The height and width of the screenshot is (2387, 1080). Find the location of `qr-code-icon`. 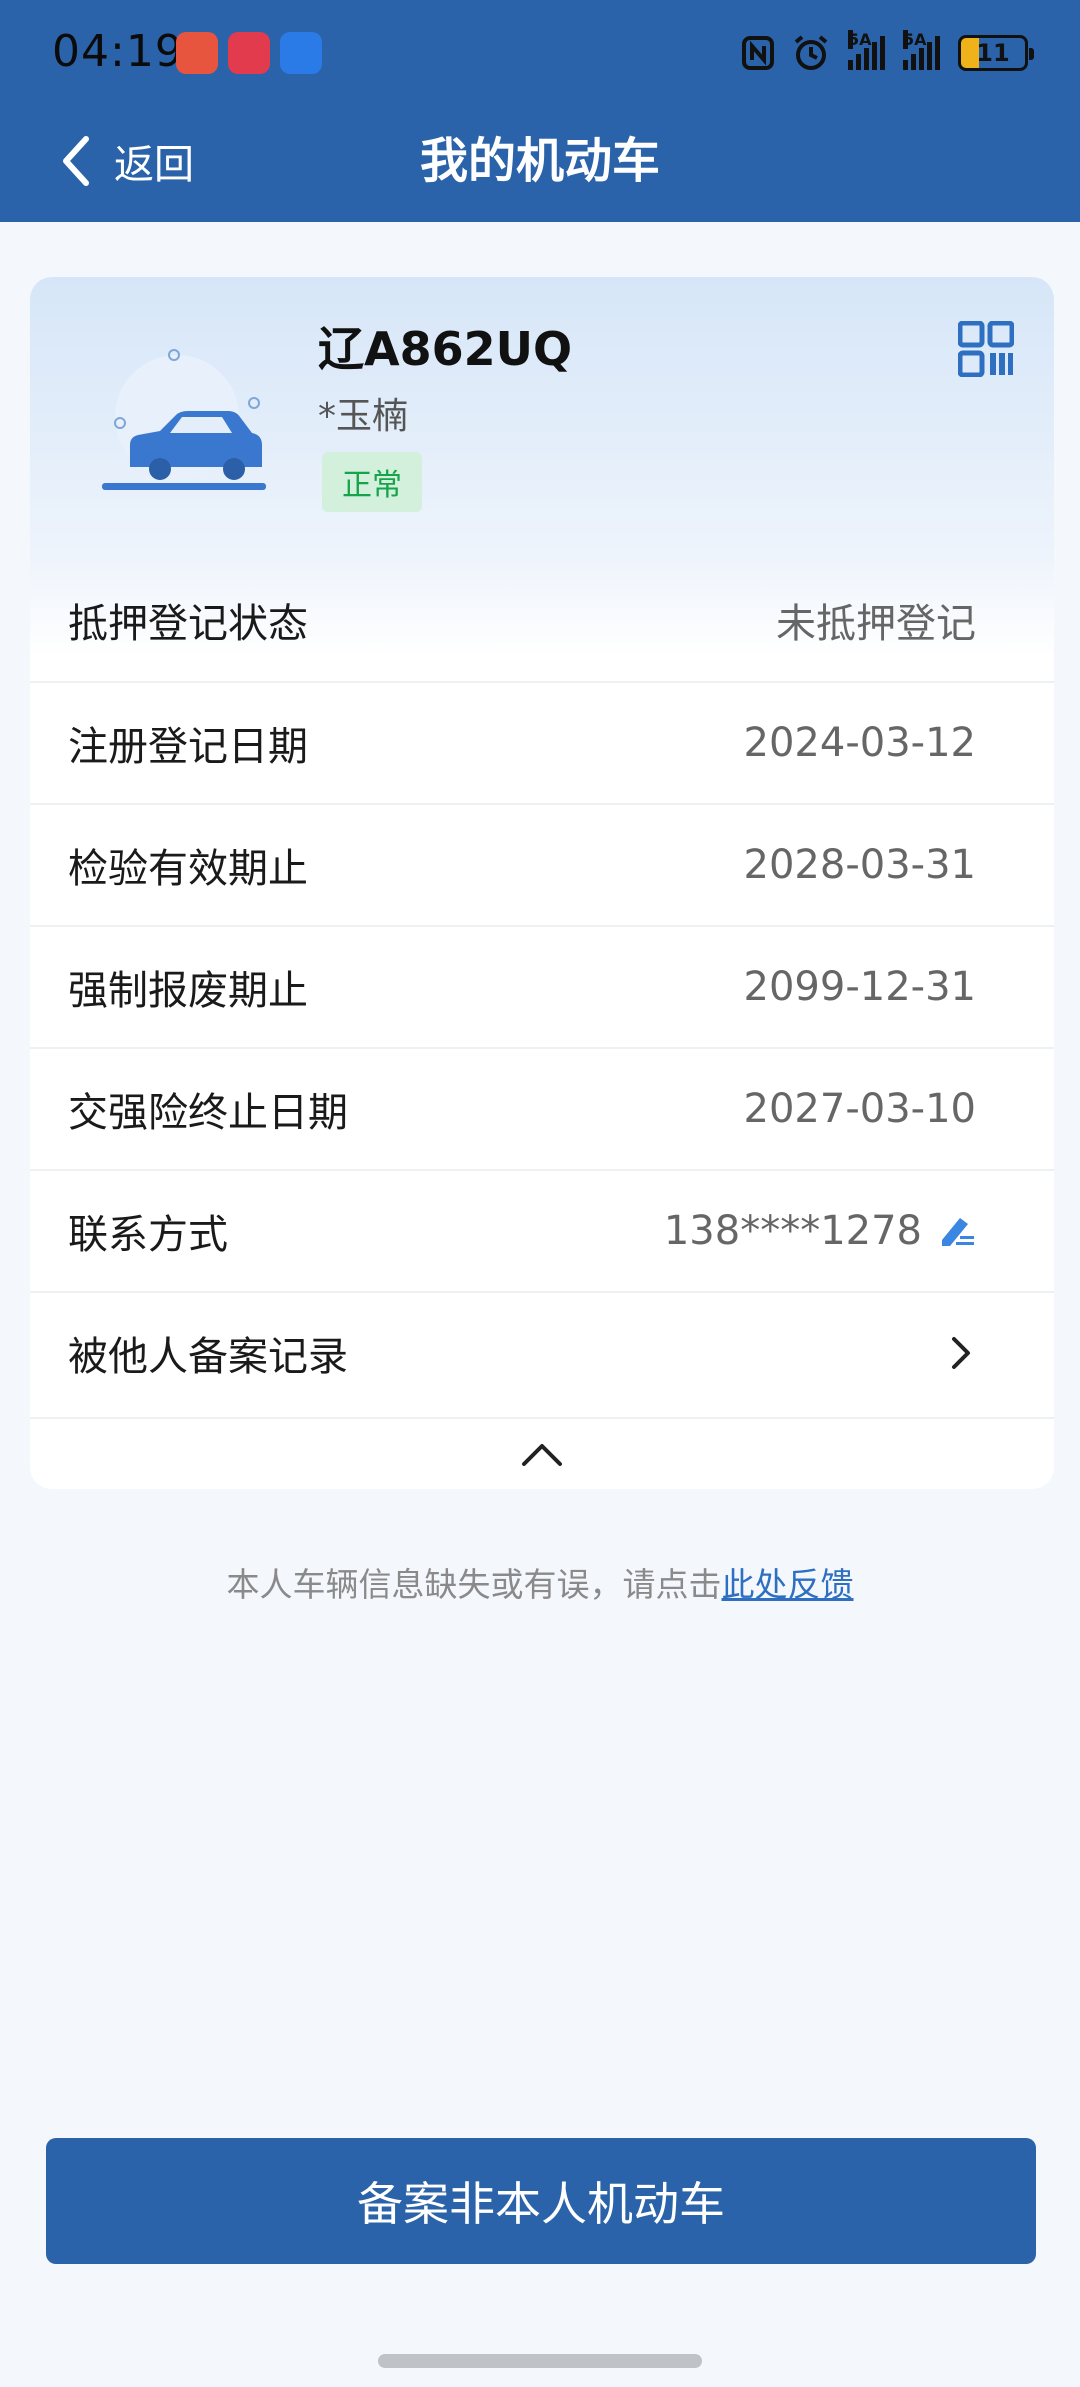

qr-code-icon is located at coordinates (986, 349).